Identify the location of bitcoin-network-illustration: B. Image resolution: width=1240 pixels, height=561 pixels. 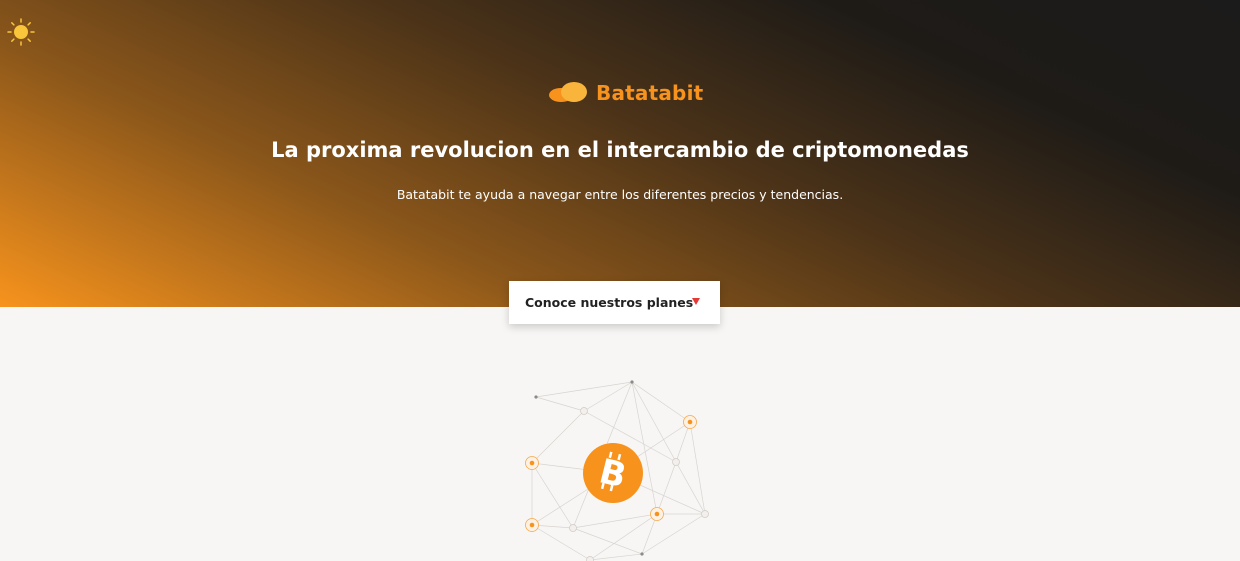
(617, 470).